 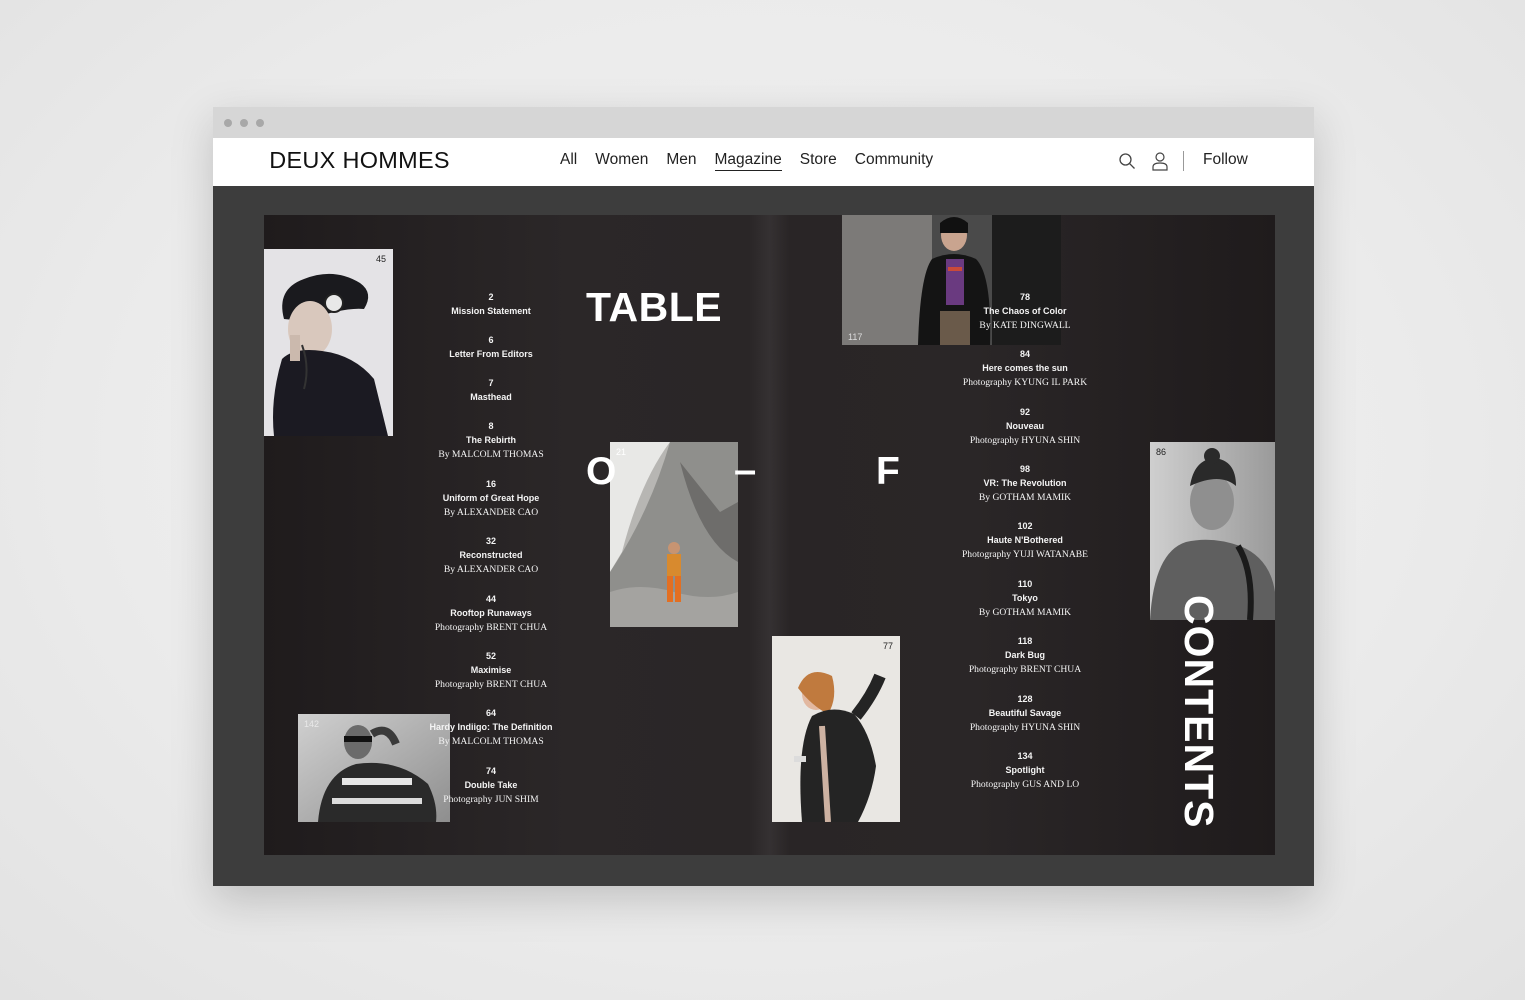 I want to click on nav-item-magazine: Magazine, so click(x=748, y=161).